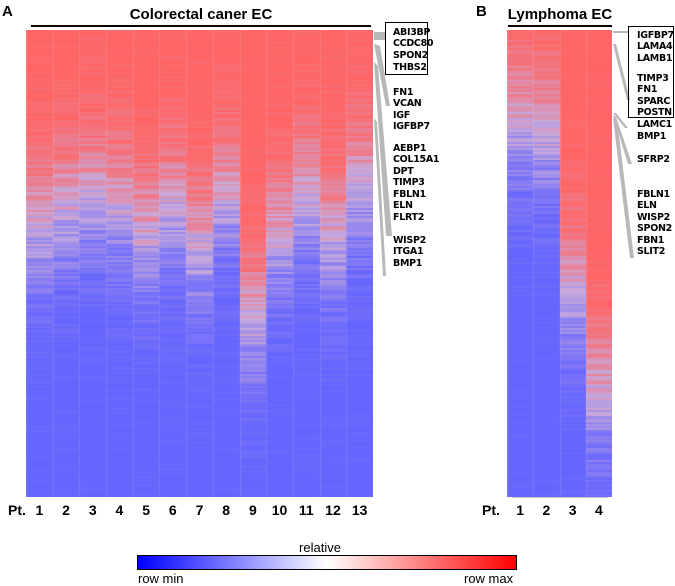  I want to click on pt-axis-label-b: Pt., so click(491, 510).